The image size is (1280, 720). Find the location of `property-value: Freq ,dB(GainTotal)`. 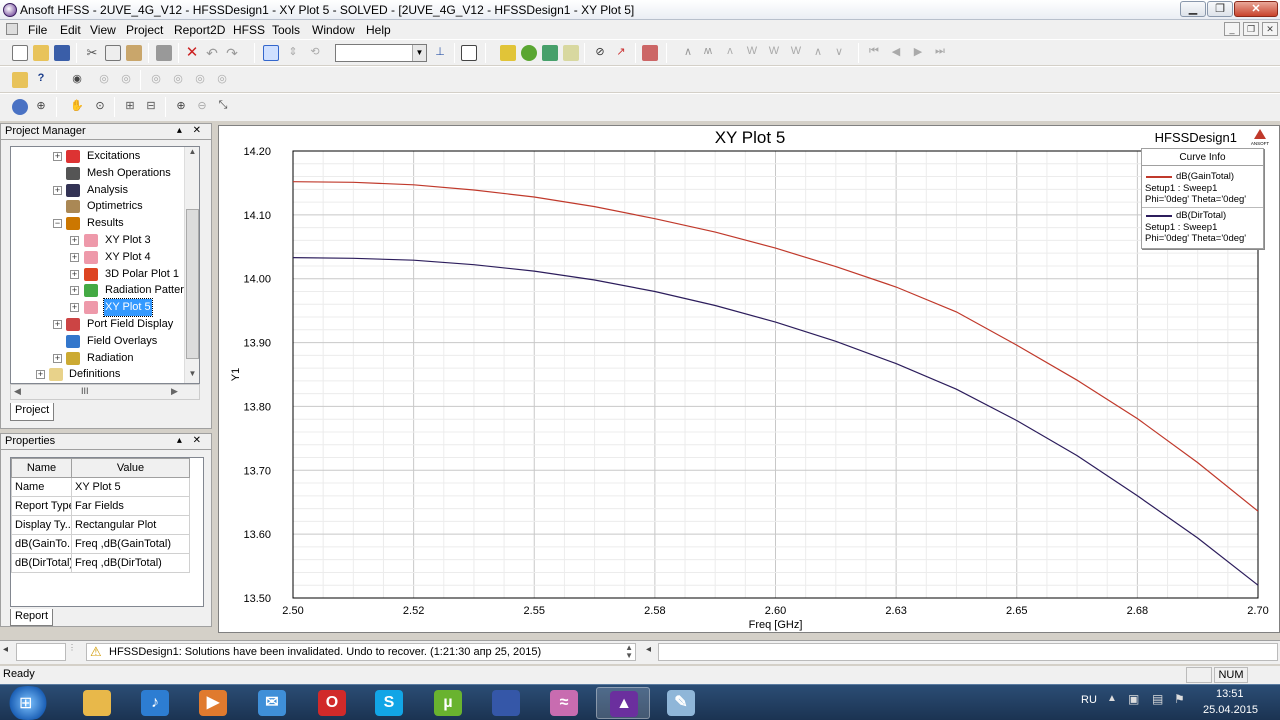

property-value: Freq ,dB(GainTotal) is located at coordinates (130, 544).